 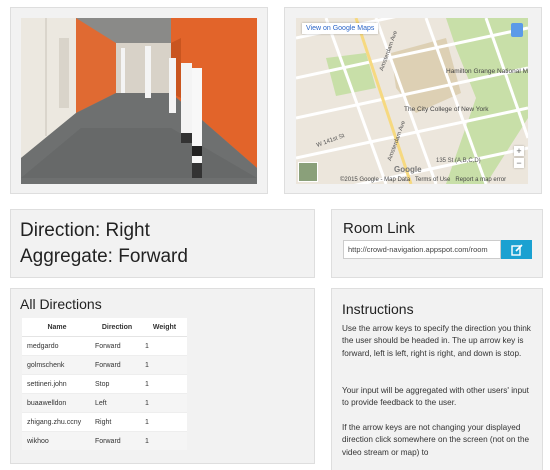 What do you see at coordinates (57, 346) in the screenshot?
I see `user-name-cell: medgardo` at bounding box center [57, 346].